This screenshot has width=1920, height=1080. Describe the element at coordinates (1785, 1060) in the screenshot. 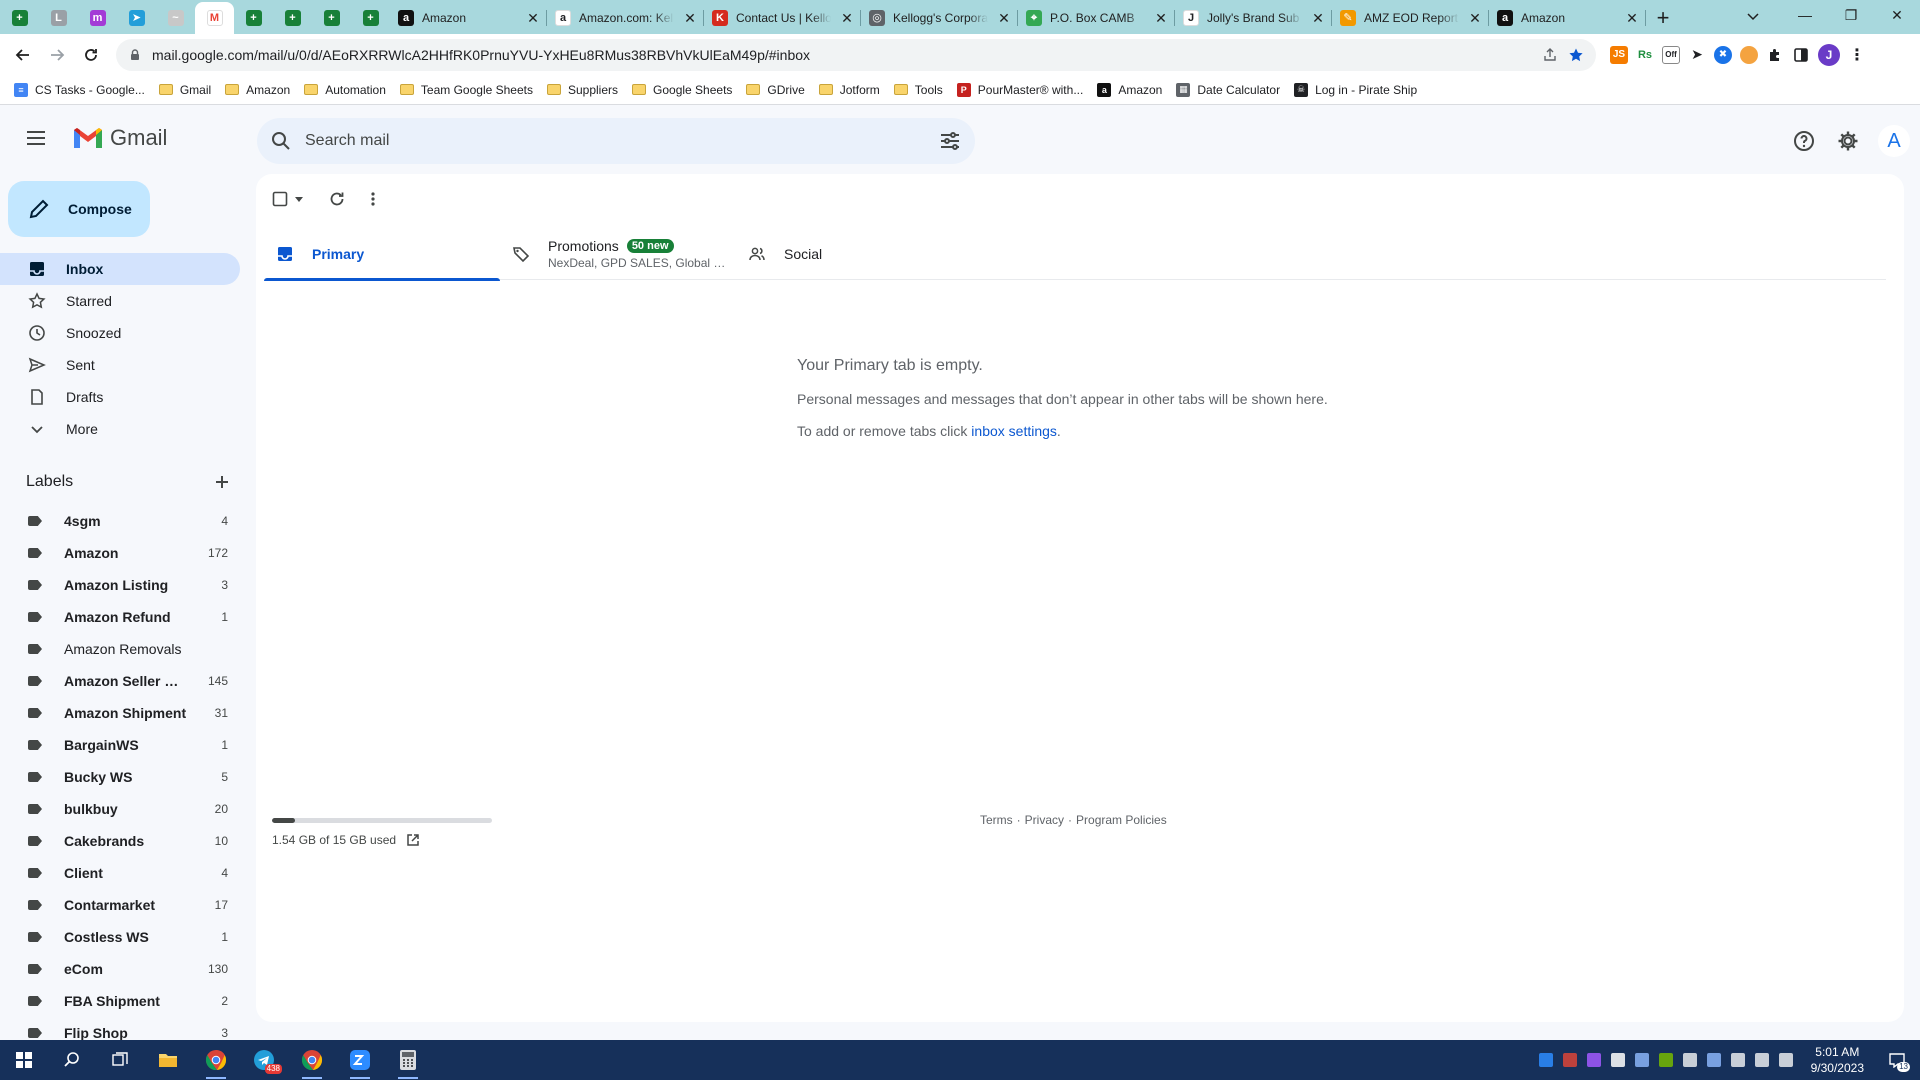

I see `volume-tray-icon` at that location.